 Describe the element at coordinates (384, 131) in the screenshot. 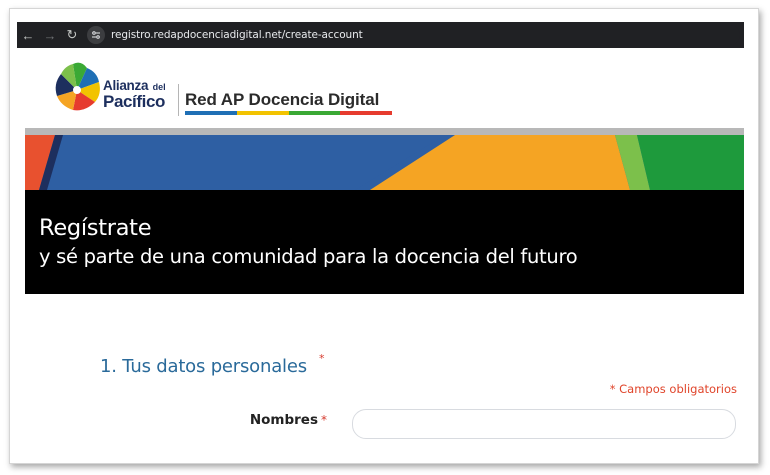

I see `banner-top-strip` at that location.